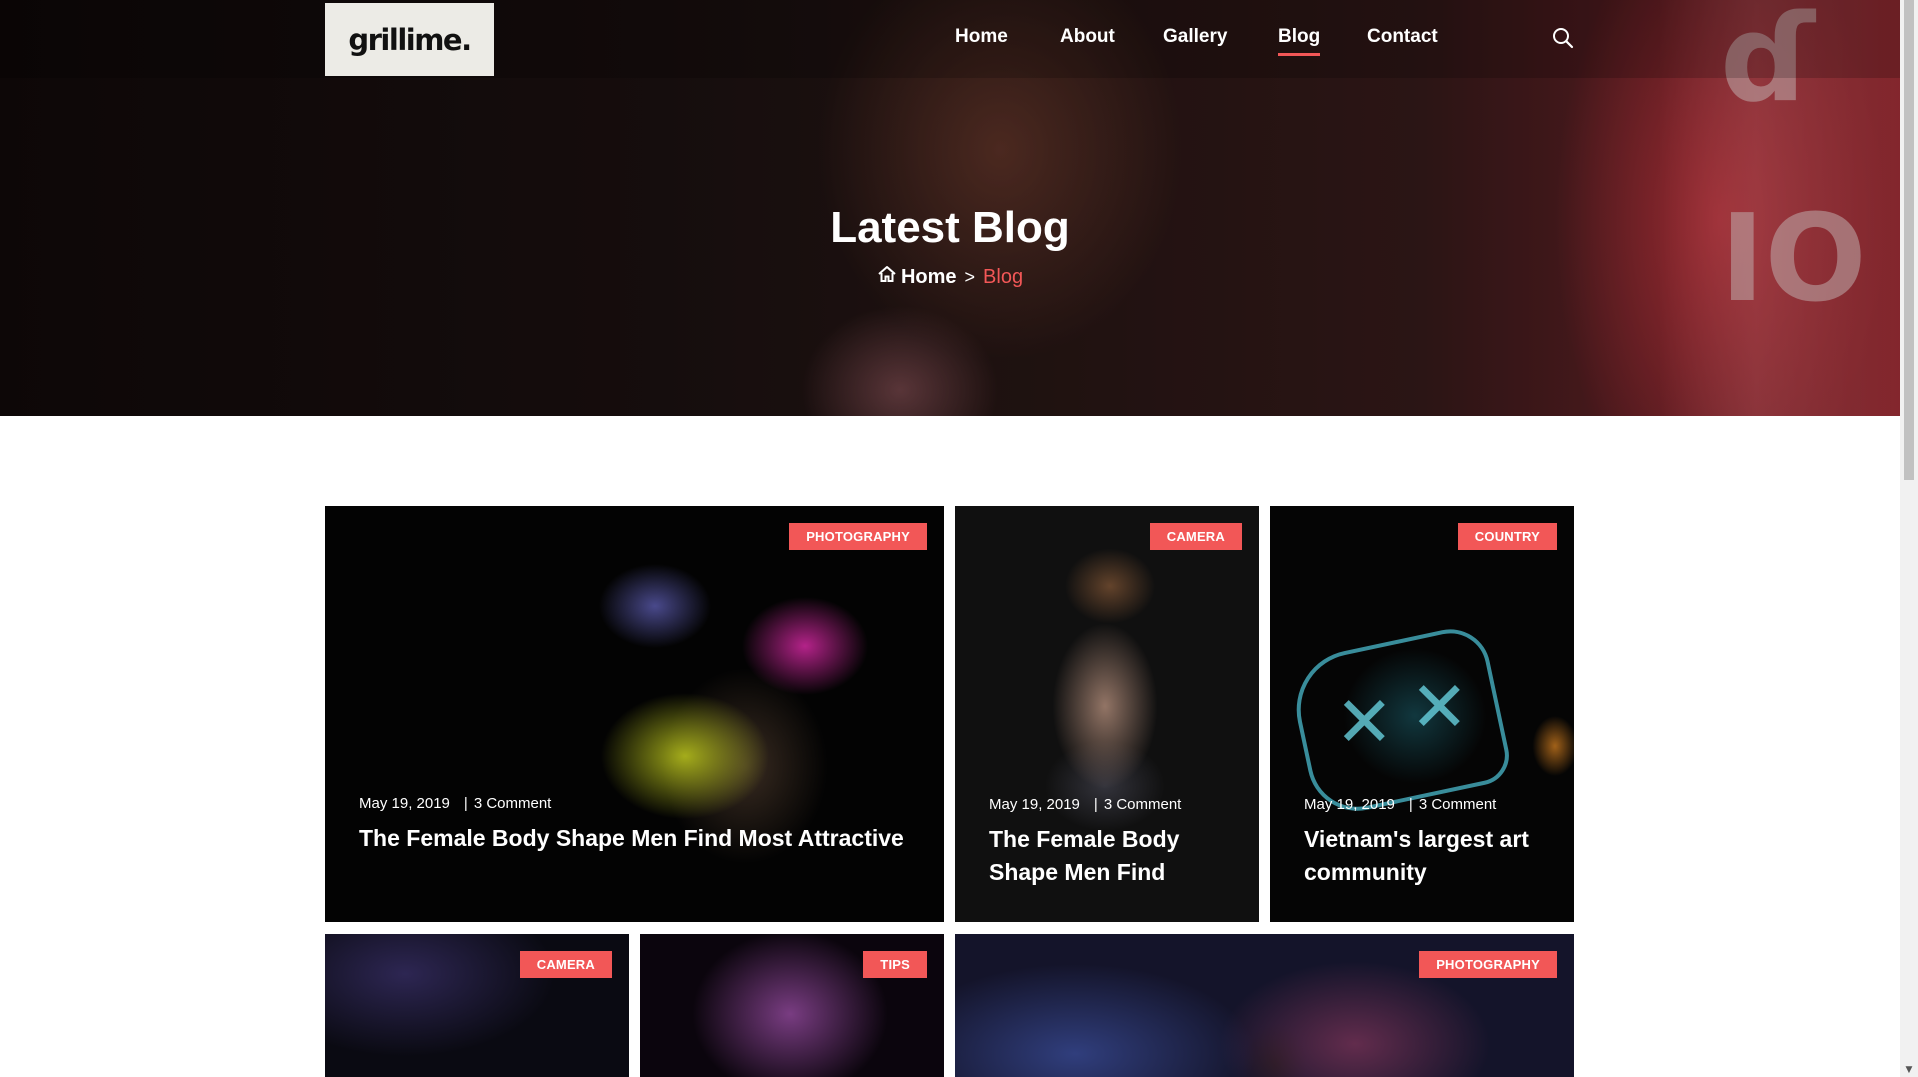 Image resolution: width=1918 pixels, height=1077 pixels. I want to click on blog-card: PHOTOGRAPHY, so click(1264, 1005).